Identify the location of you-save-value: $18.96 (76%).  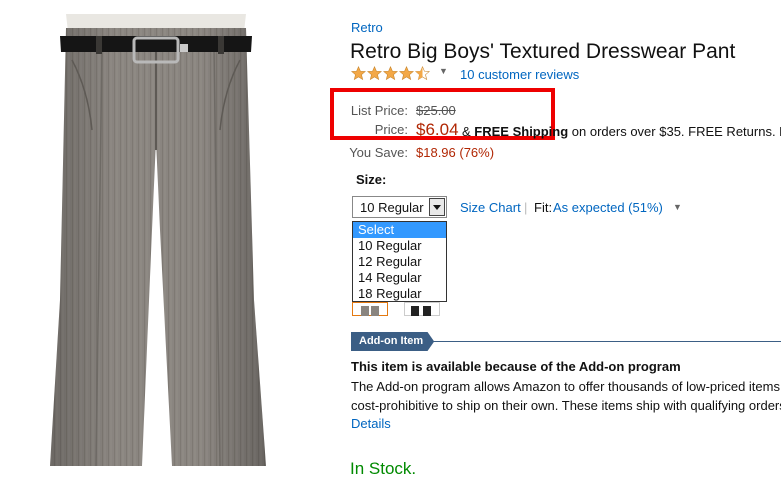
(455, 152).